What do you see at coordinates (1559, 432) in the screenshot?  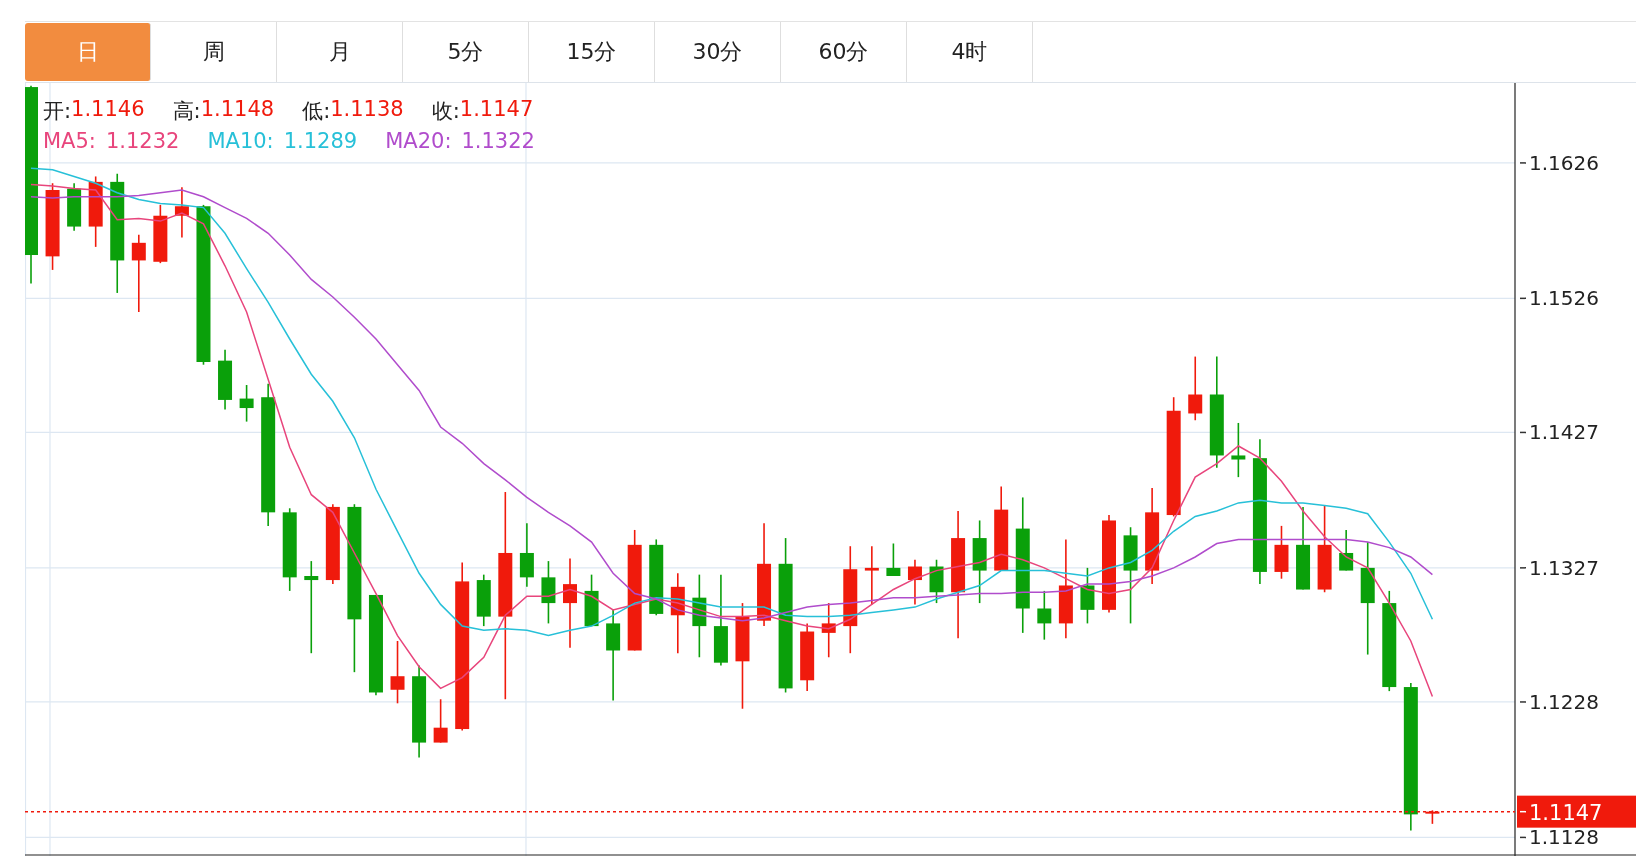 I see `axis-tick-label: 1.1427` at bounding box center [1559, 432].